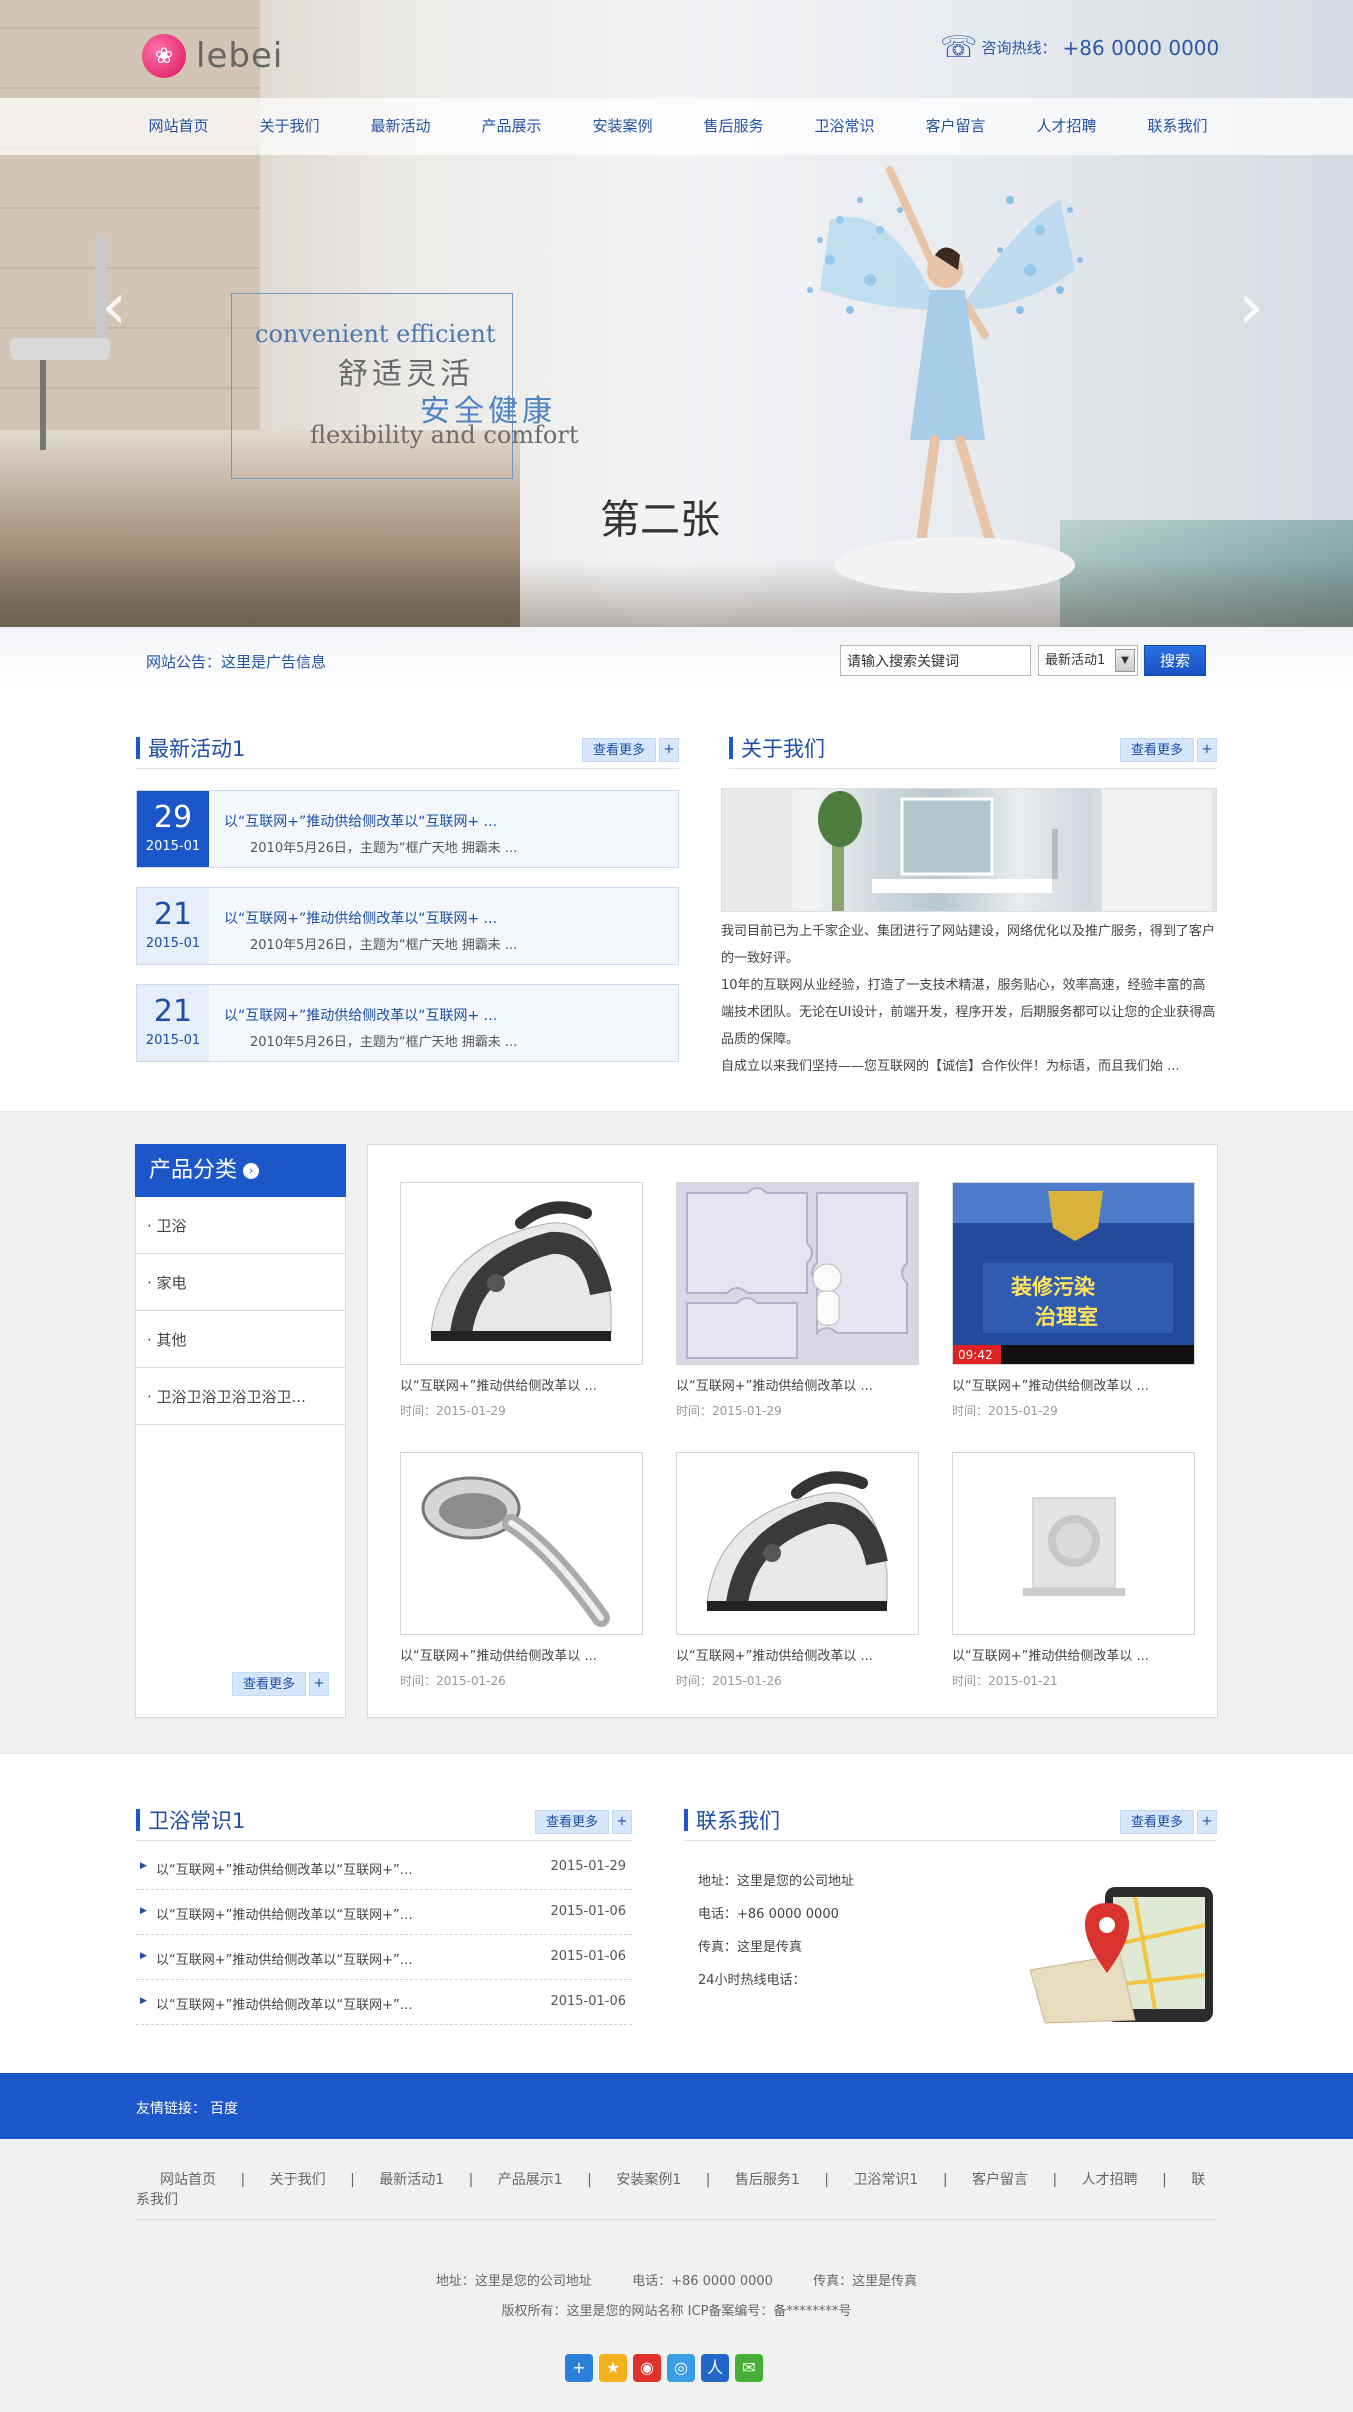 Image resolution: width=1353 pixels, height=2412 pixels. I want to click on tencent-weibo-icon: ◎, so click(681, 2368).